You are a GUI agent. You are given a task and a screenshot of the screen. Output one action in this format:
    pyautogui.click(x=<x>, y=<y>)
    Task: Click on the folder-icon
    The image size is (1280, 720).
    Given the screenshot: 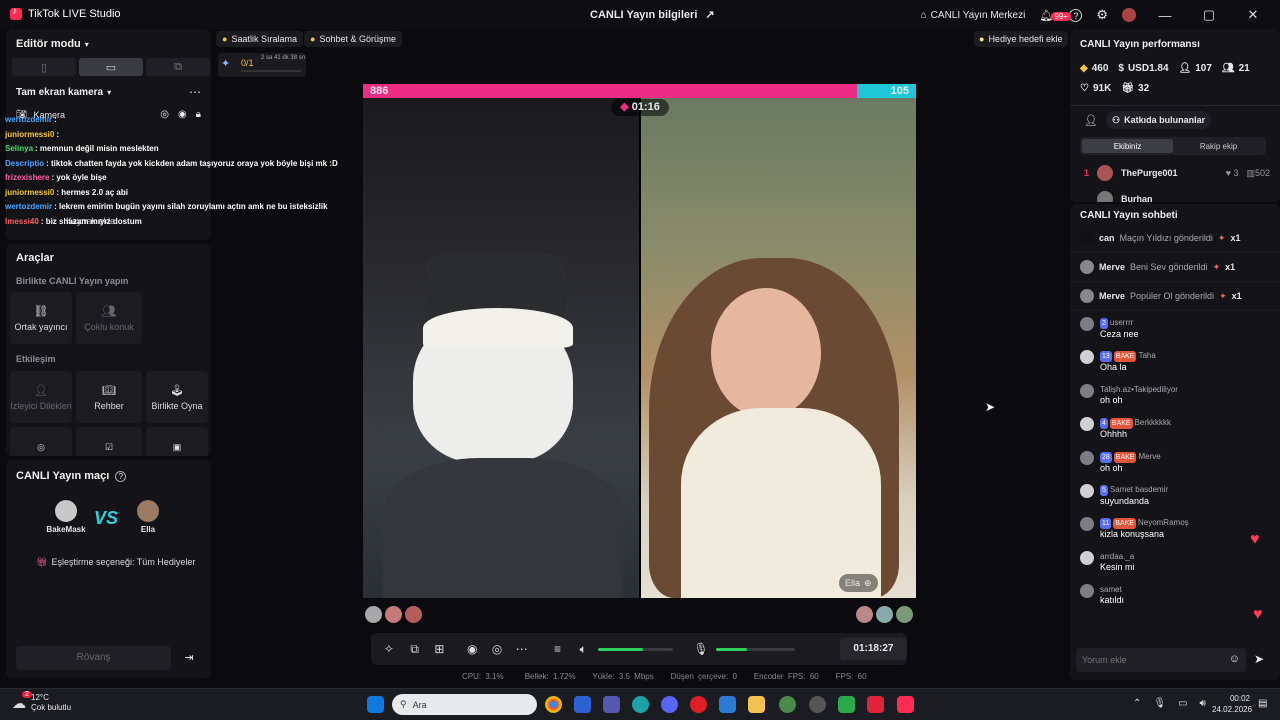 What is the action you would take?
    pyautogui.click(x=756, y=704)
    